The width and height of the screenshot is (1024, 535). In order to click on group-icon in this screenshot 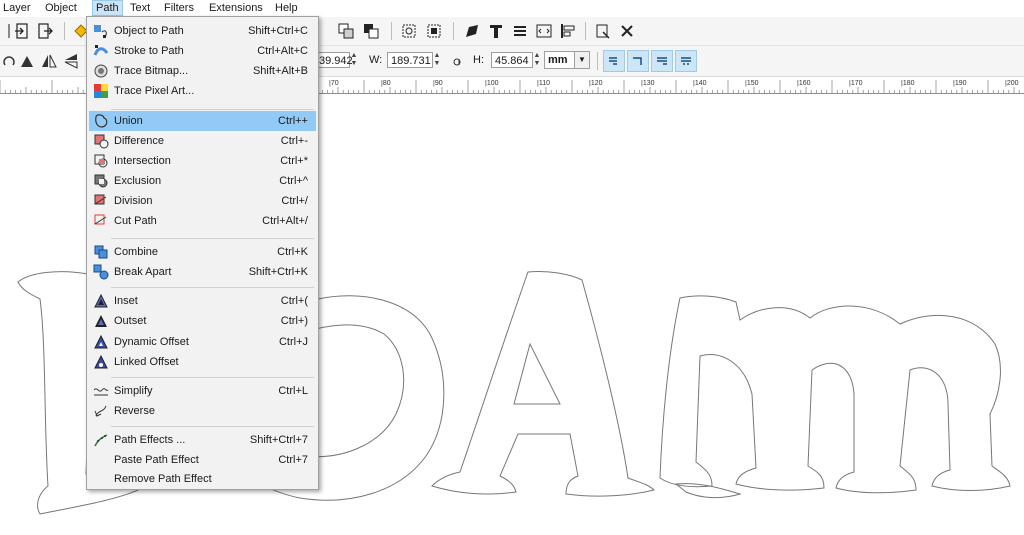, I will do `click(409, 31)`.